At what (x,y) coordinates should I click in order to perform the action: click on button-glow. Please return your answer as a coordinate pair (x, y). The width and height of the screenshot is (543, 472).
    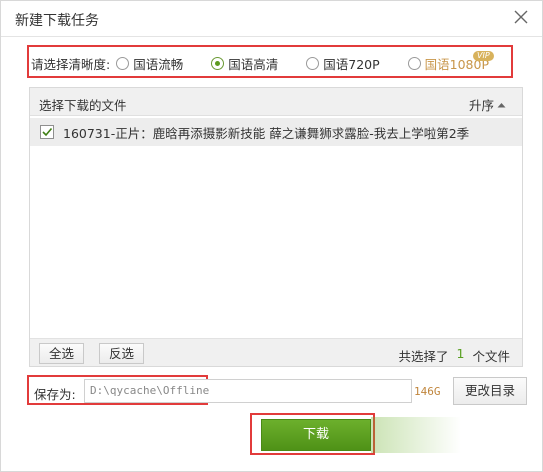
    Looking at the image, I should click on (416, 435).